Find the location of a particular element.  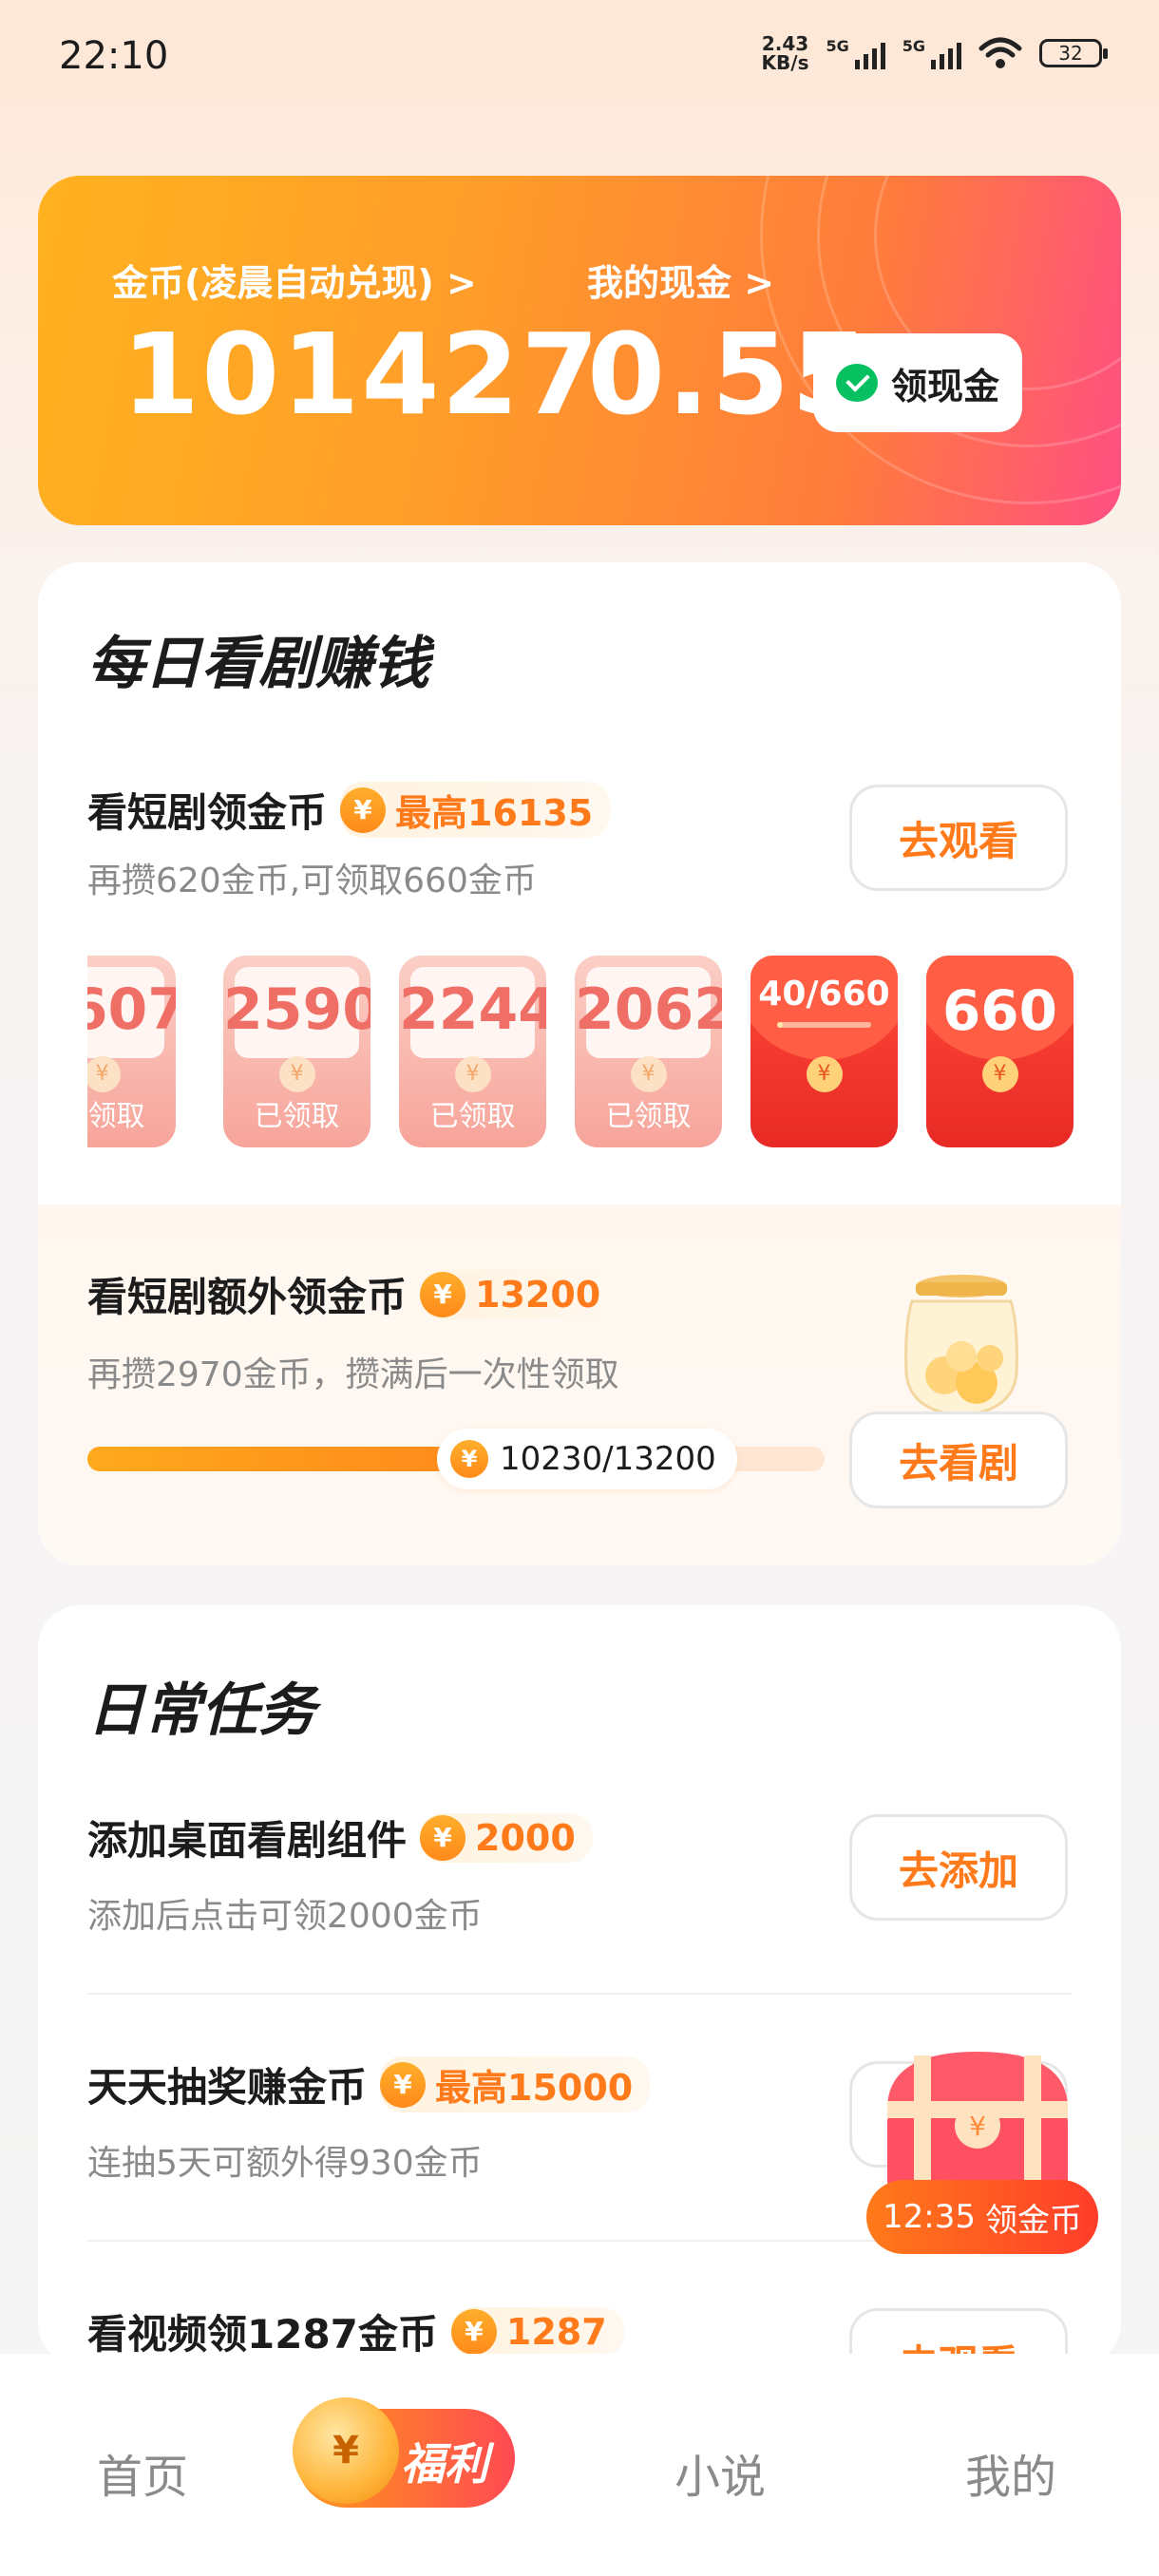

daily-section-title: 日常任务 is located at coordinates (201, 1710).